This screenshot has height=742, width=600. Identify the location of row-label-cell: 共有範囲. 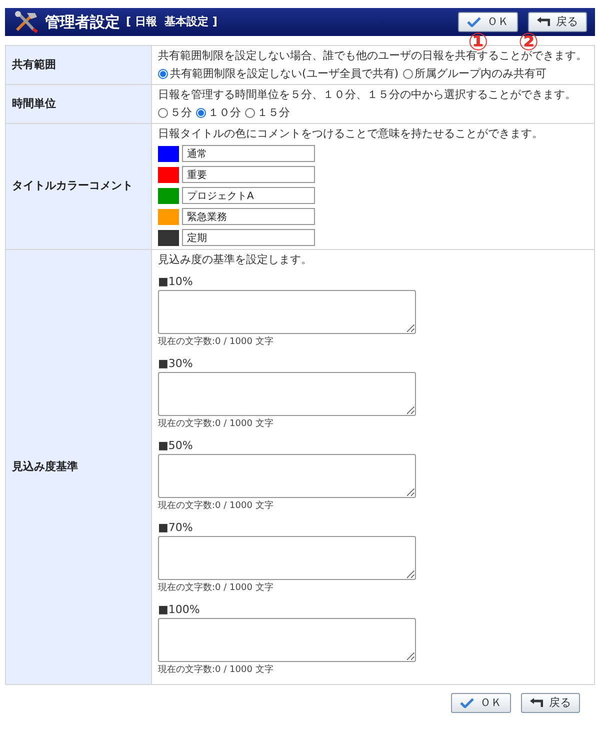
(79, 65).